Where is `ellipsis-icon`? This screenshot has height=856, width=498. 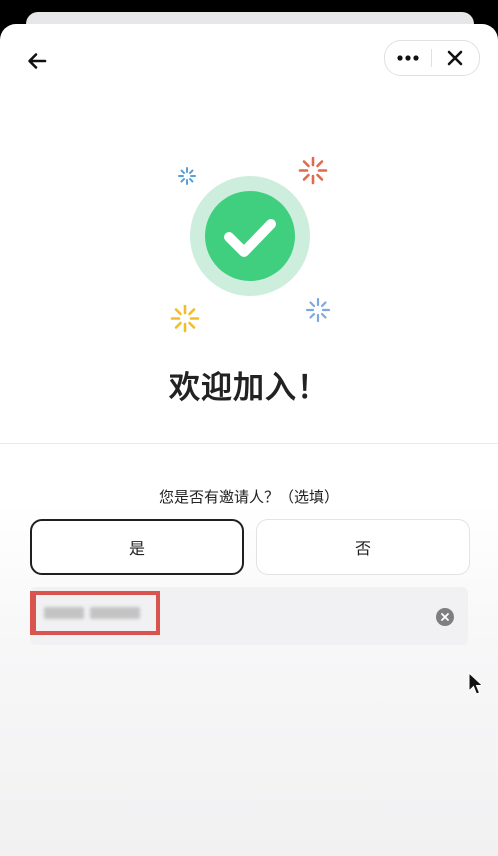 ellipsis-icon is located at coordinates (408, 58).